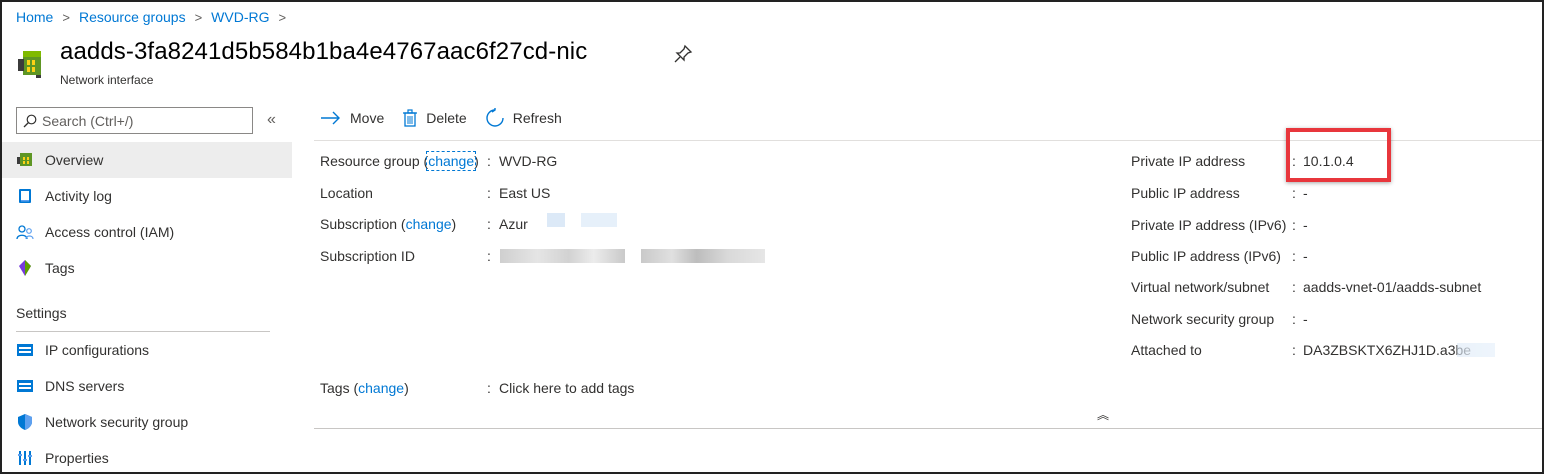  Describe the element at coordinates (110, 232) in the screenshot. I see `sidebar-item-label: Access control (IAM)` at that location.